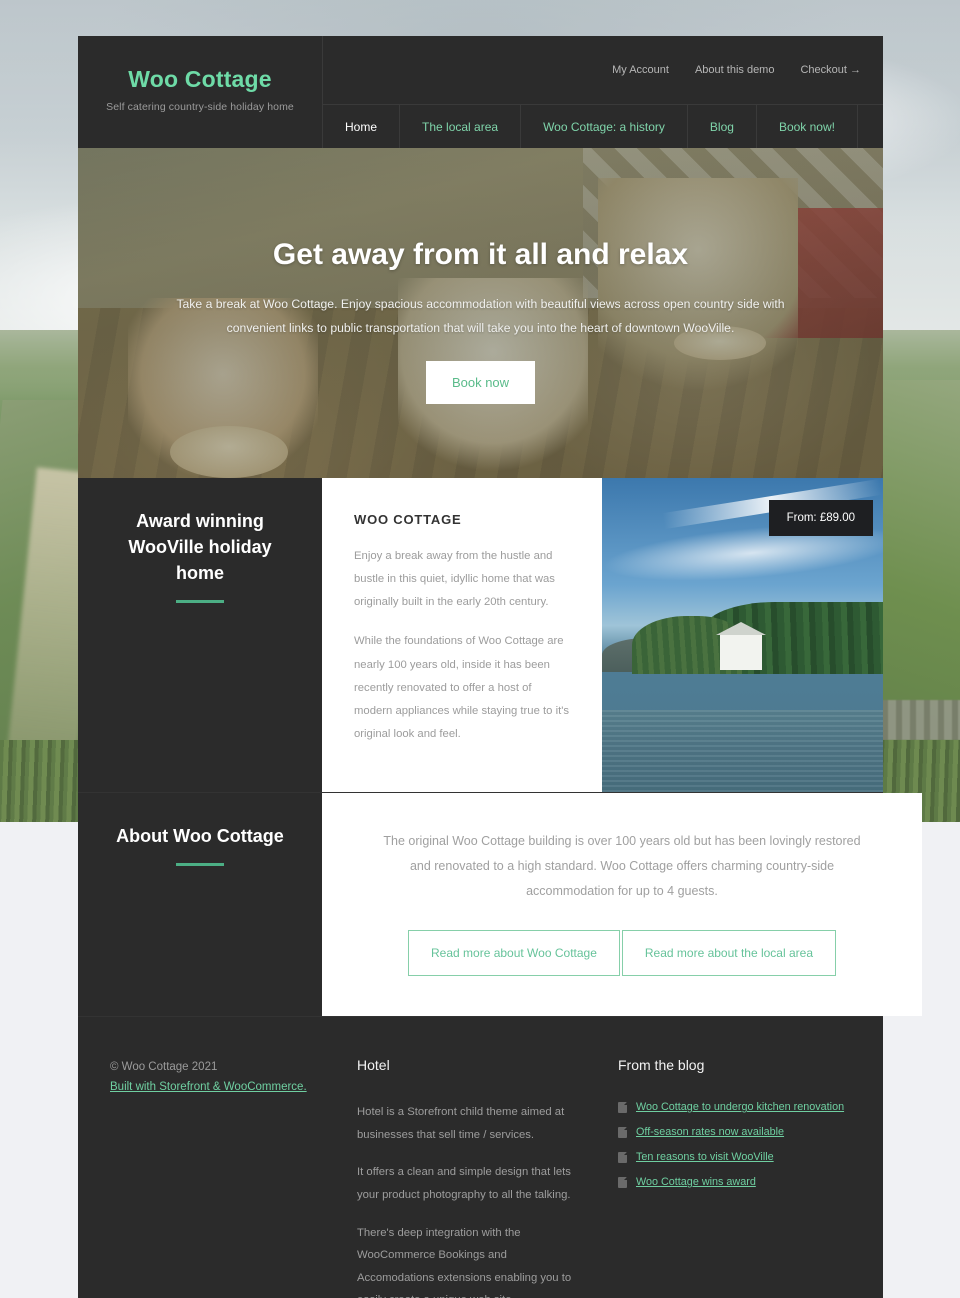 Image resolution: width=960 pixels, height=1298 pixels. What do you see at coordinates (728, 953) in the screenshot?
I see `read-more-local-area-button: Read more about the local area` at bounding box center [728, 953].